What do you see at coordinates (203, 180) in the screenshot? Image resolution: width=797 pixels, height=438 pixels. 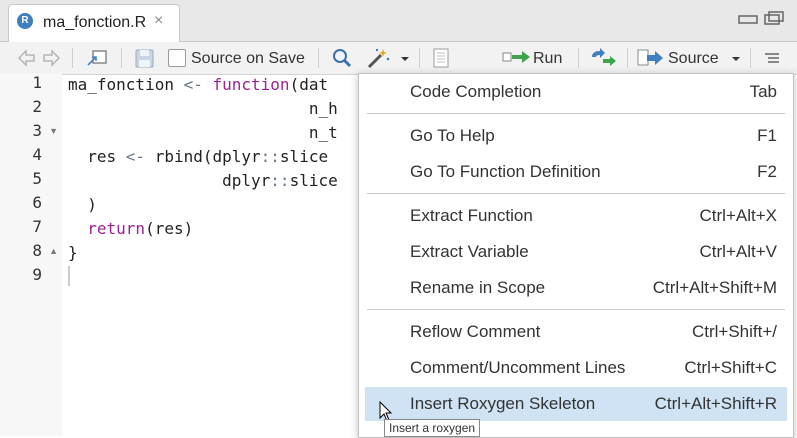 I see `code-line: dplyr::slice` at bounding box center [203, 180].